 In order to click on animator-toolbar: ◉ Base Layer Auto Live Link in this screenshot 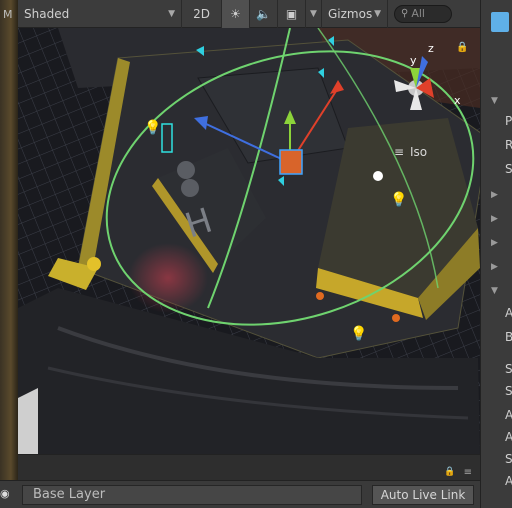, I will do `click(240, 494)`.